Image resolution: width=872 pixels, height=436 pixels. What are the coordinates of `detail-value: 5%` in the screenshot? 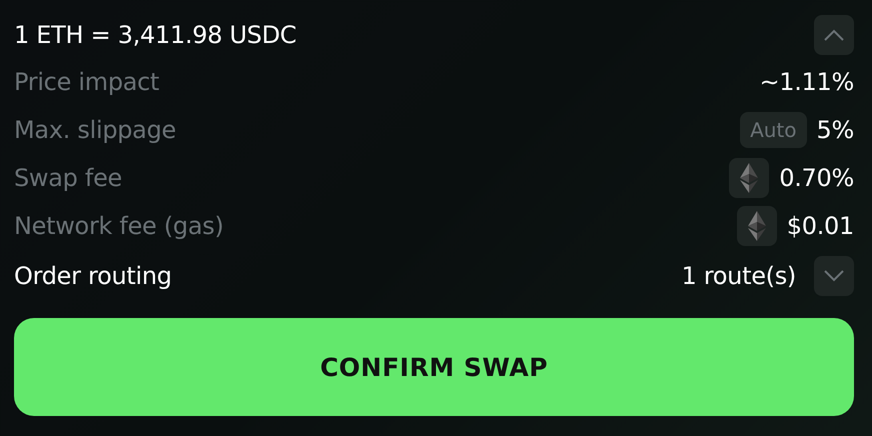 It's located at (835, 130).